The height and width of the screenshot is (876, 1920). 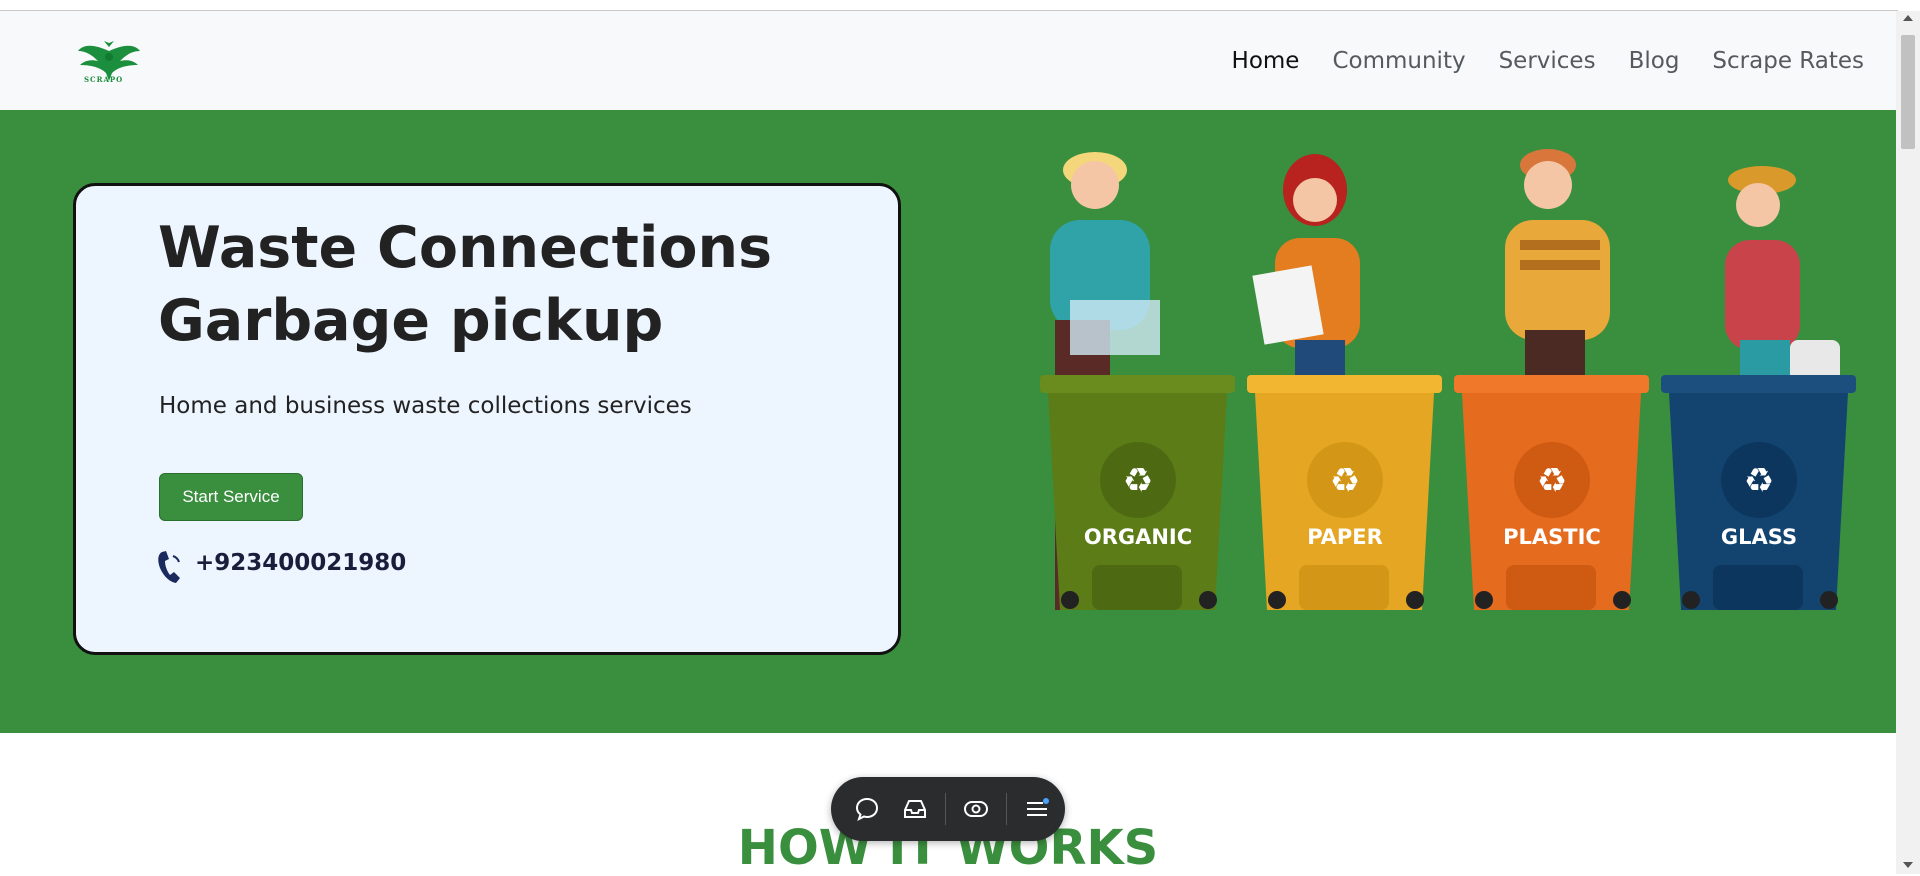 I want to click on bin-paper: ♻ PAPER, so click(x=1344, y=492).